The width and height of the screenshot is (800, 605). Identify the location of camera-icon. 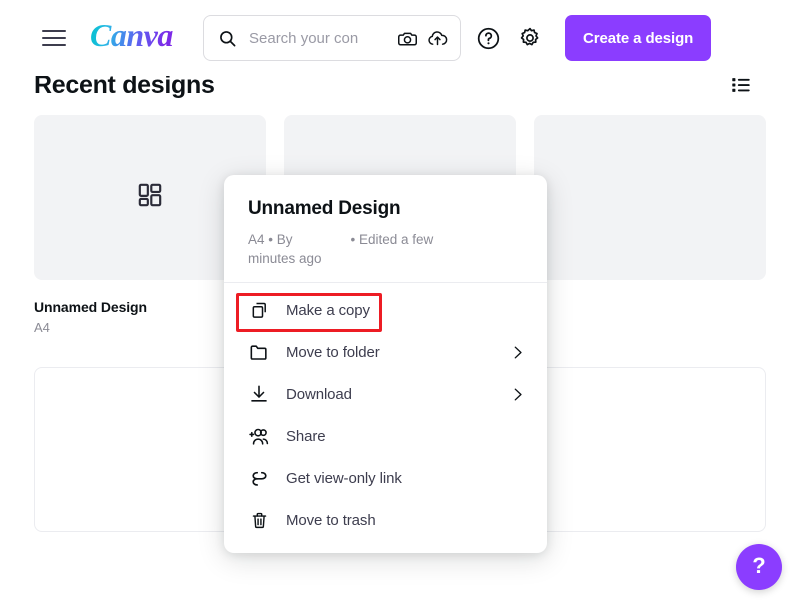
(407, 38).